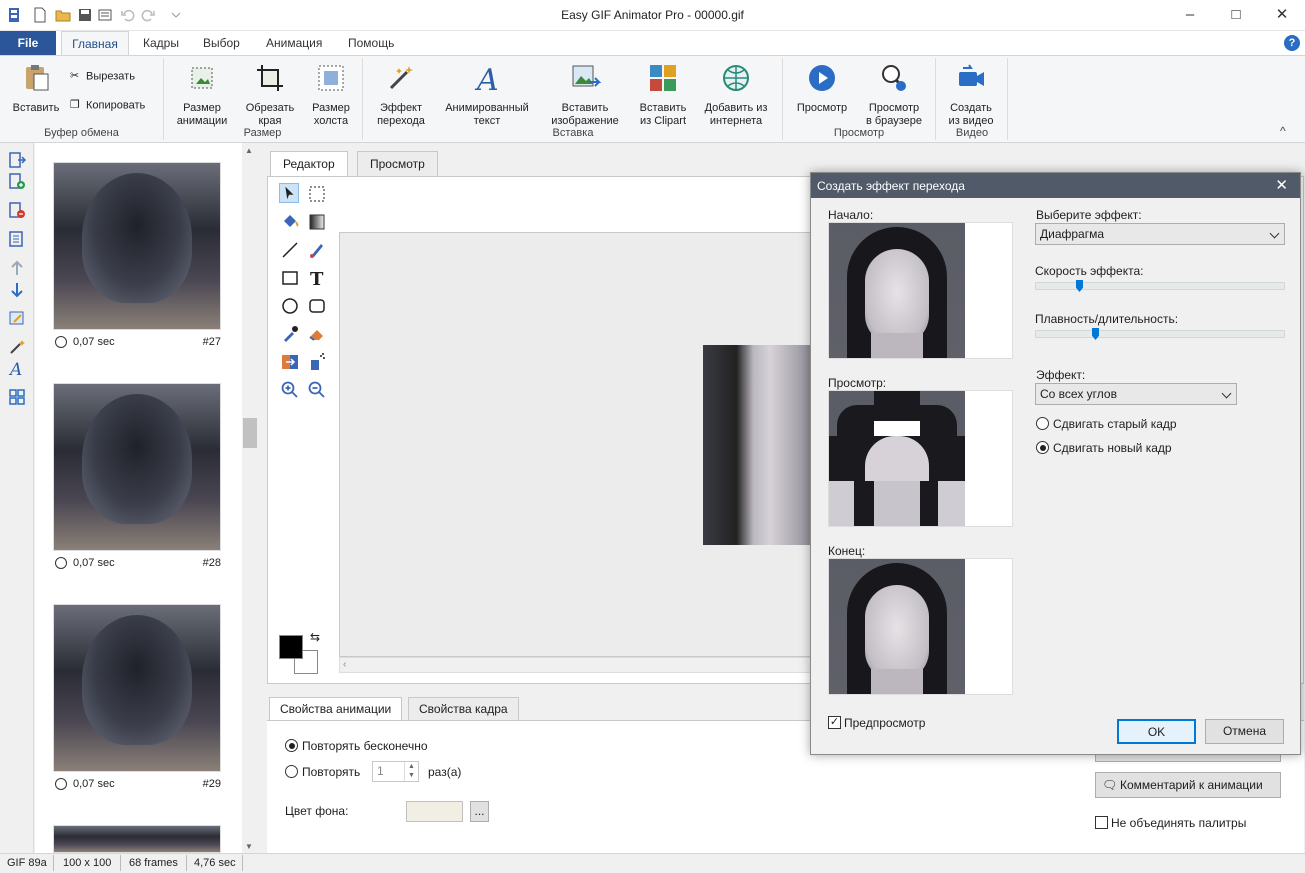 Image resolution: width=1305 pixels, height=873 pixels. Describe the element at coordinates (487, 95) in the screenshot. I see `animated-text-button: A Анимированный текст` at that location.